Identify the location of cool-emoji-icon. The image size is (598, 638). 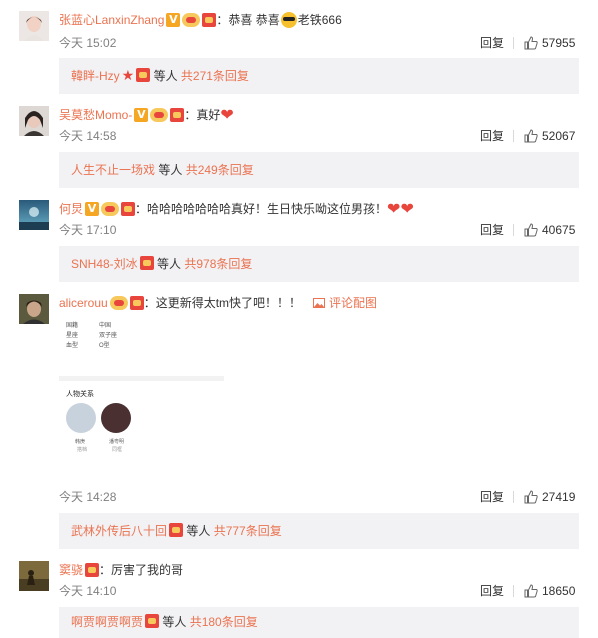
(288, 20).